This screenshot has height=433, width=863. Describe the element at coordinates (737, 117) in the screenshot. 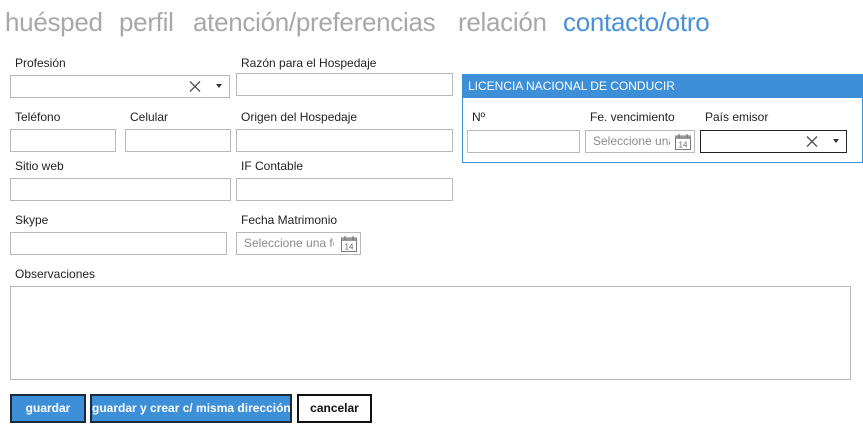

I see `pais-emisor-label: País emisor` at that location.